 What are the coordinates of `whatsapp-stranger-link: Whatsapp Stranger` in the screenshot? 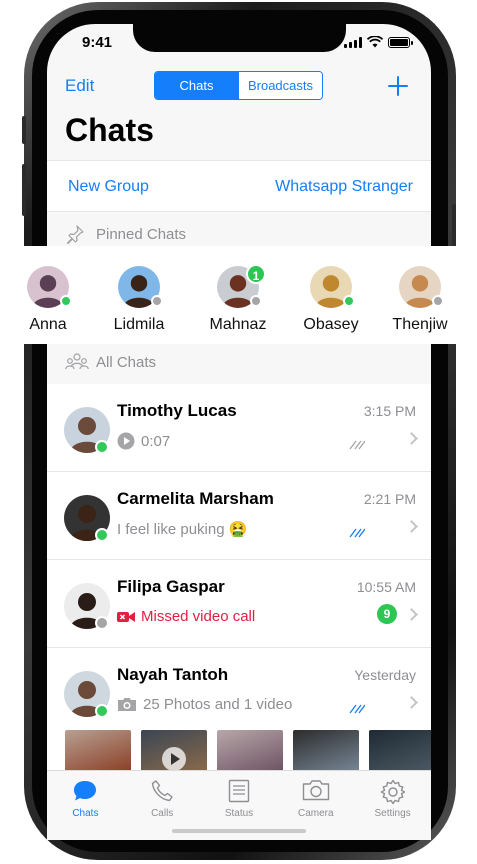 It's located at (344, 187).